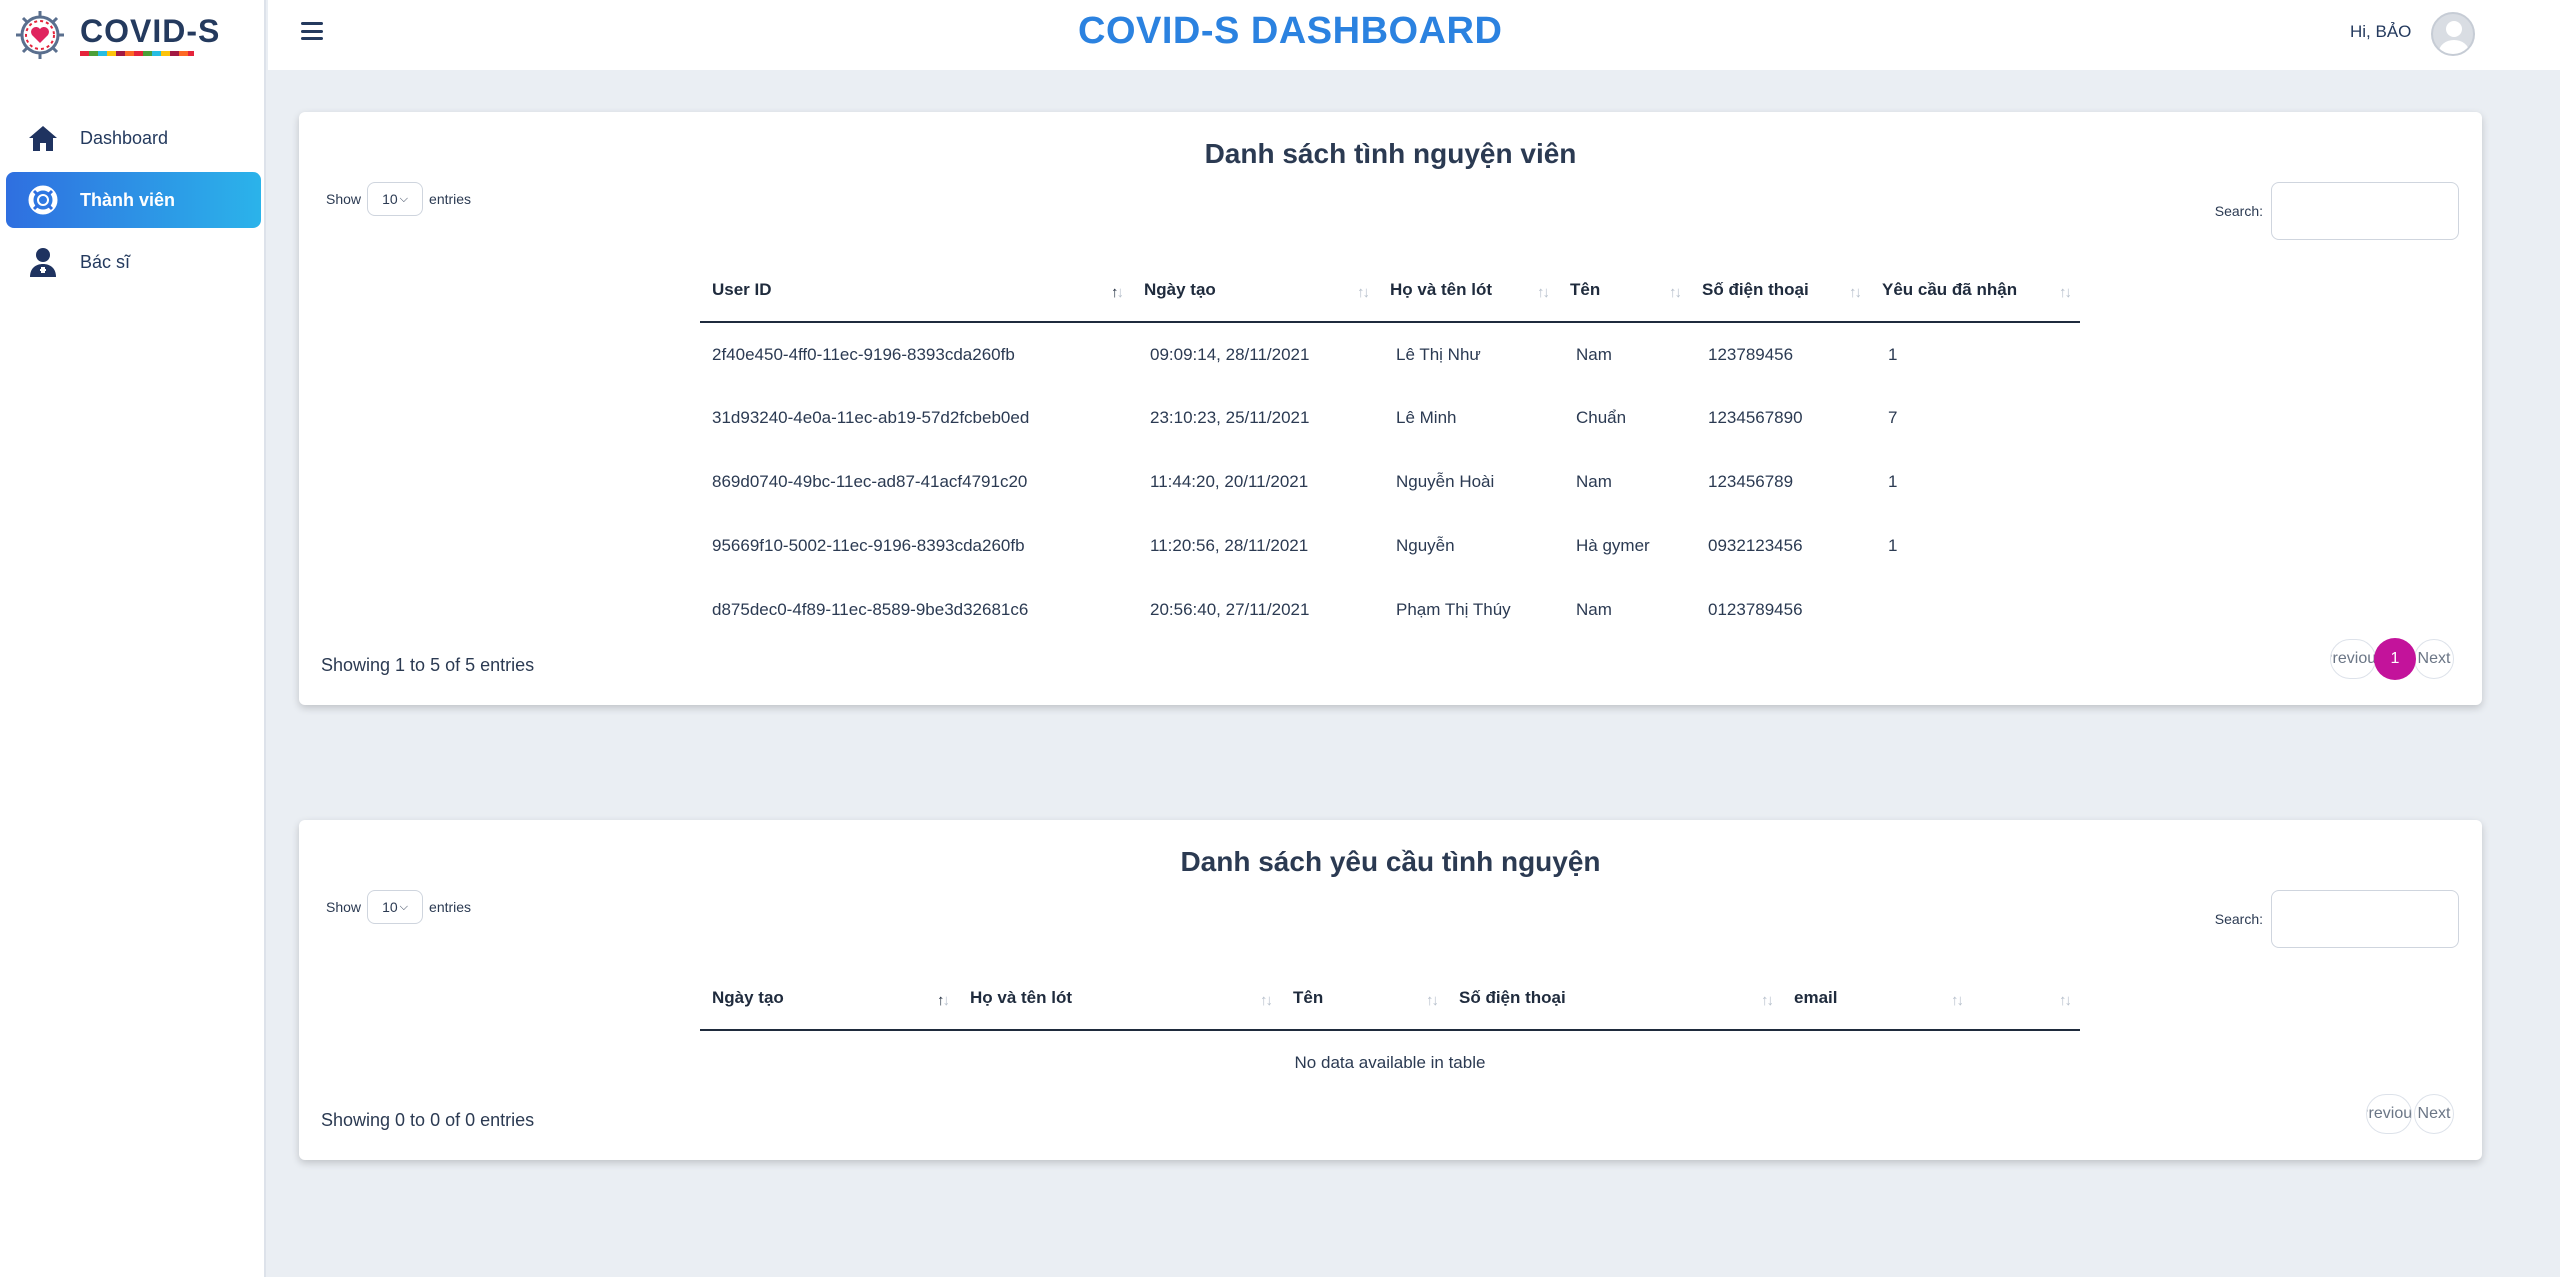 This screenshot has height=1277, width=2560. What do you see at coordinates (1755, 417) in the screenshot?
I see `cell-so-dien-thoai: 1234567890` at bounding box center [1755, 417].